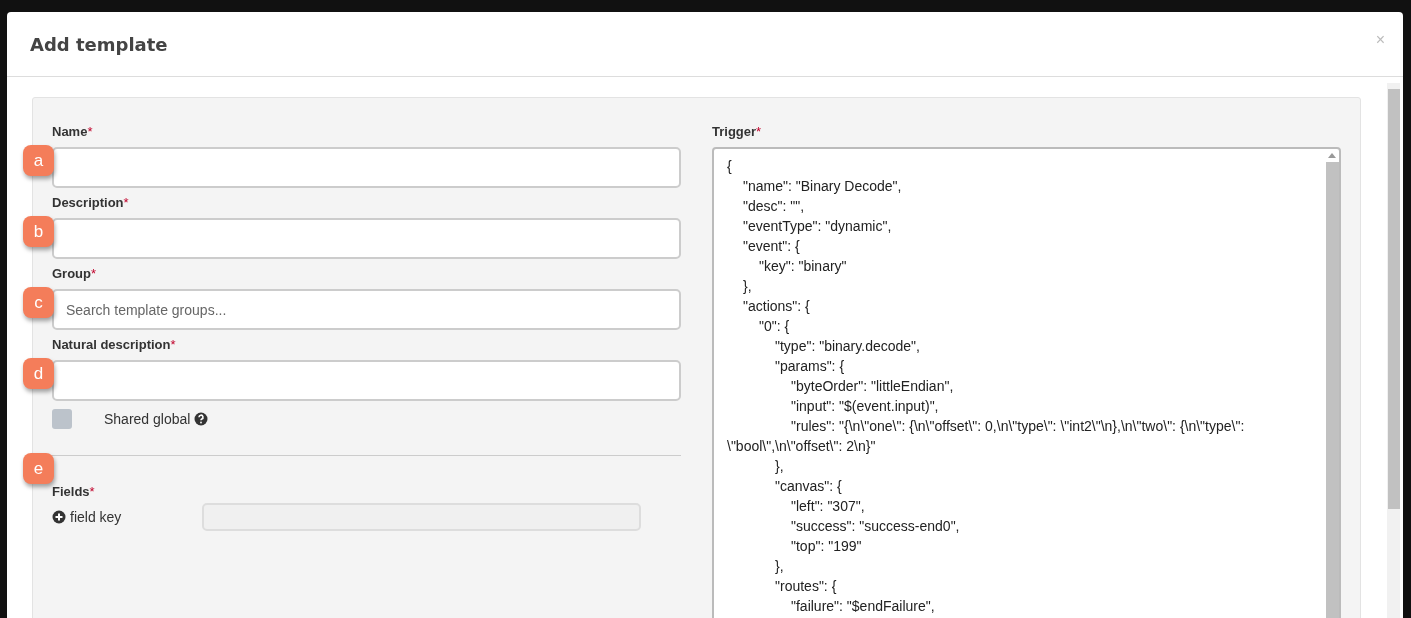 The image size is (1411, 618). What do you see at coordinates (38, 373) in the screenshot?
I see `annotation-marker: d` at bounding box center [38, 373].